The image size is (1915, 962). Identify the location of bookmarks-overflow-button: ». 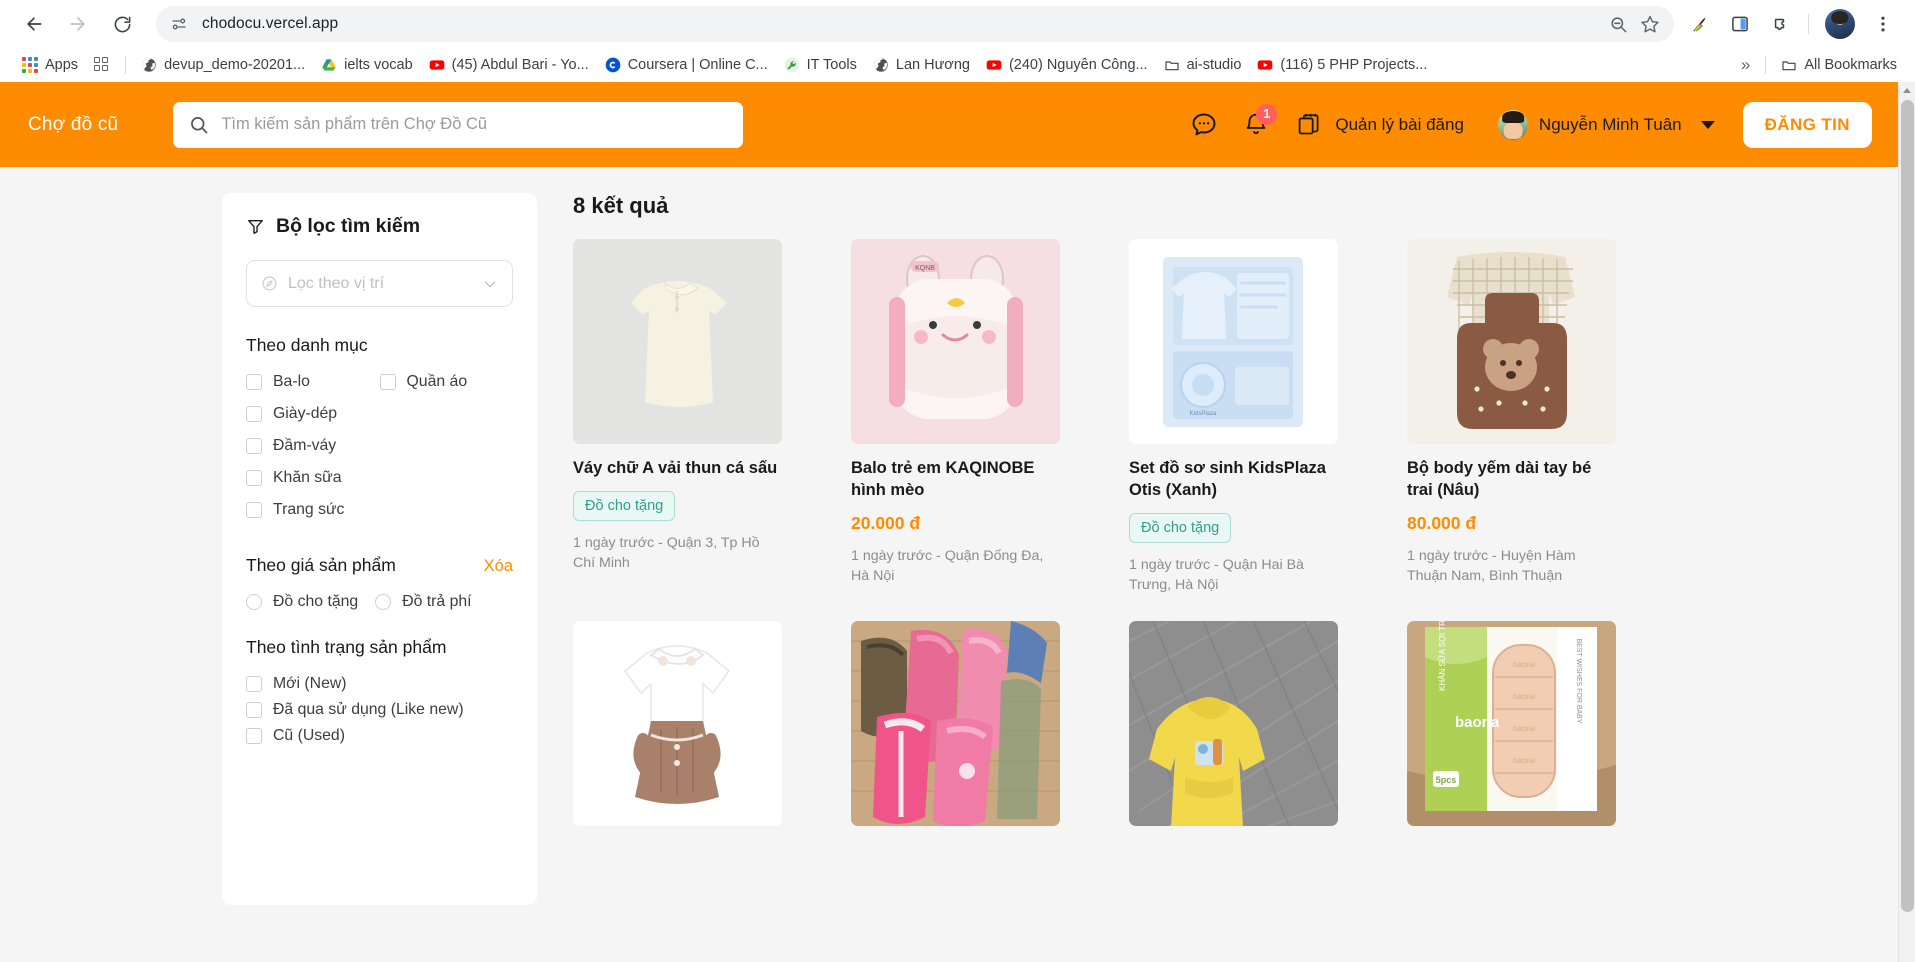
(1745, 65).